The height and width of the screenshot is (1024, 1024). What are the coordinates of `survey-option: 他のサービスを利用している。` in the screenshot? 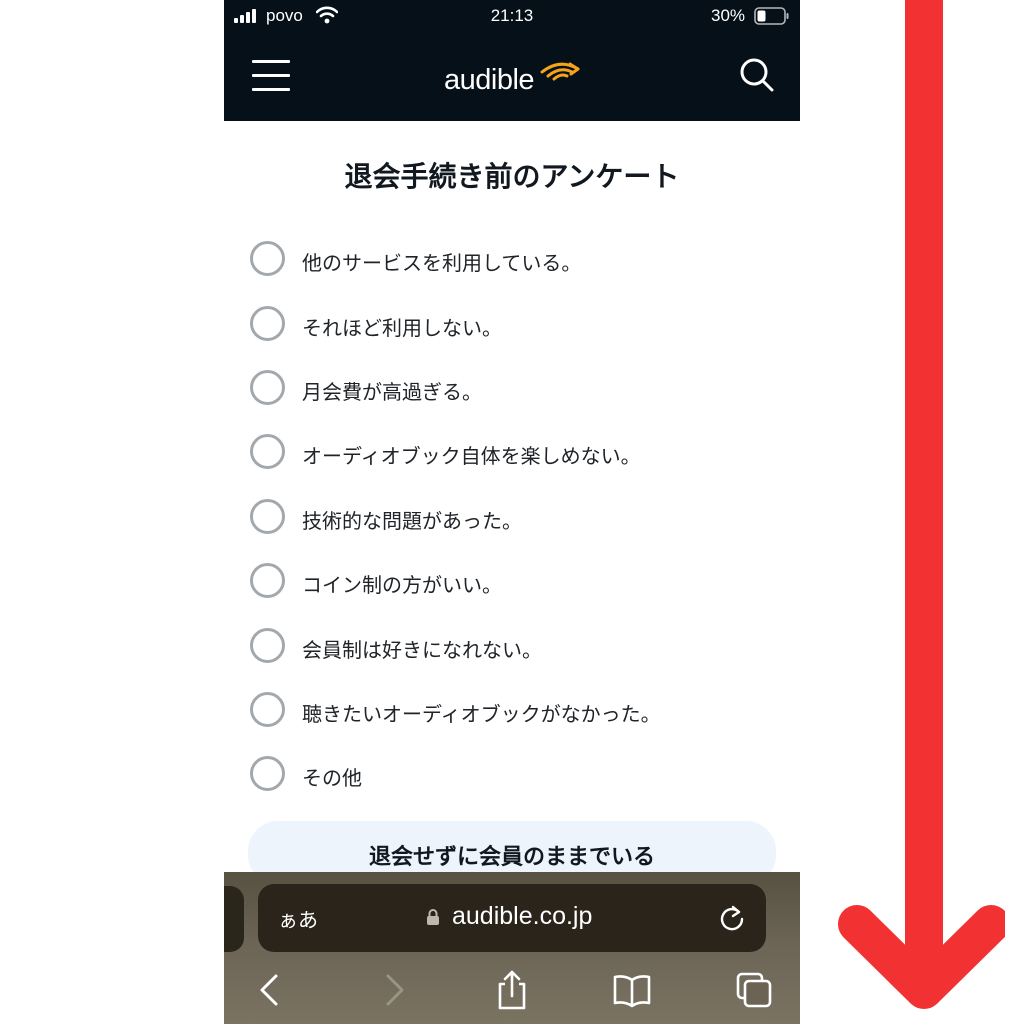 It's located at (508, 259).